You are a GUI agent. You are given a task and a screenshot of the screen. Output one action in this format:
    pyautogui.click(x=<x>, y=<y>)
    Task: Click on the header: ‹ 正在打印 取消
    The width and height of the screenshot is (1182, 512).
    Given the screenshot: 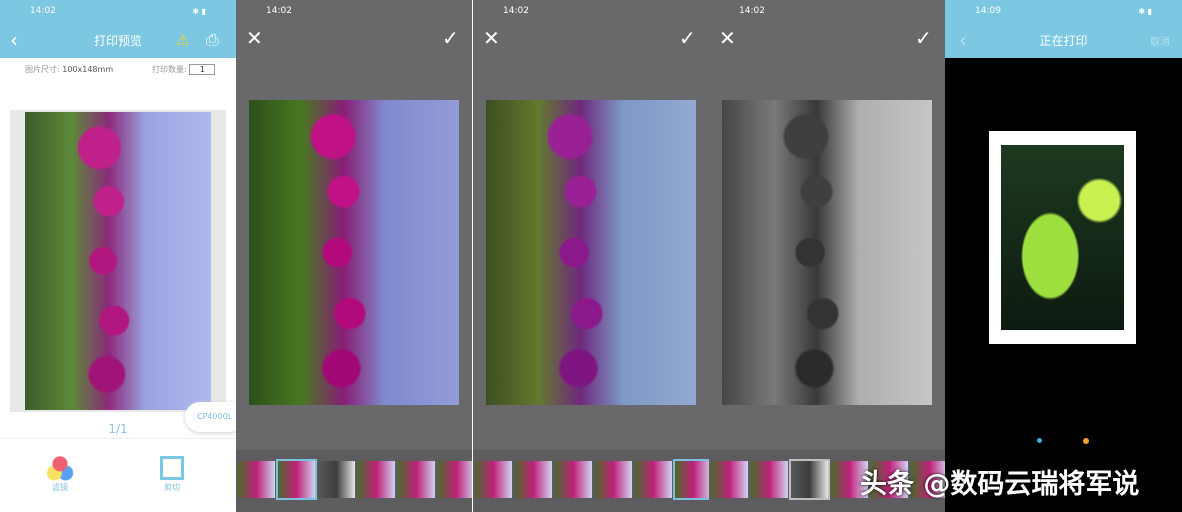 What is the action you would take?
    pyautogui.click(x=1063, y=40)
    